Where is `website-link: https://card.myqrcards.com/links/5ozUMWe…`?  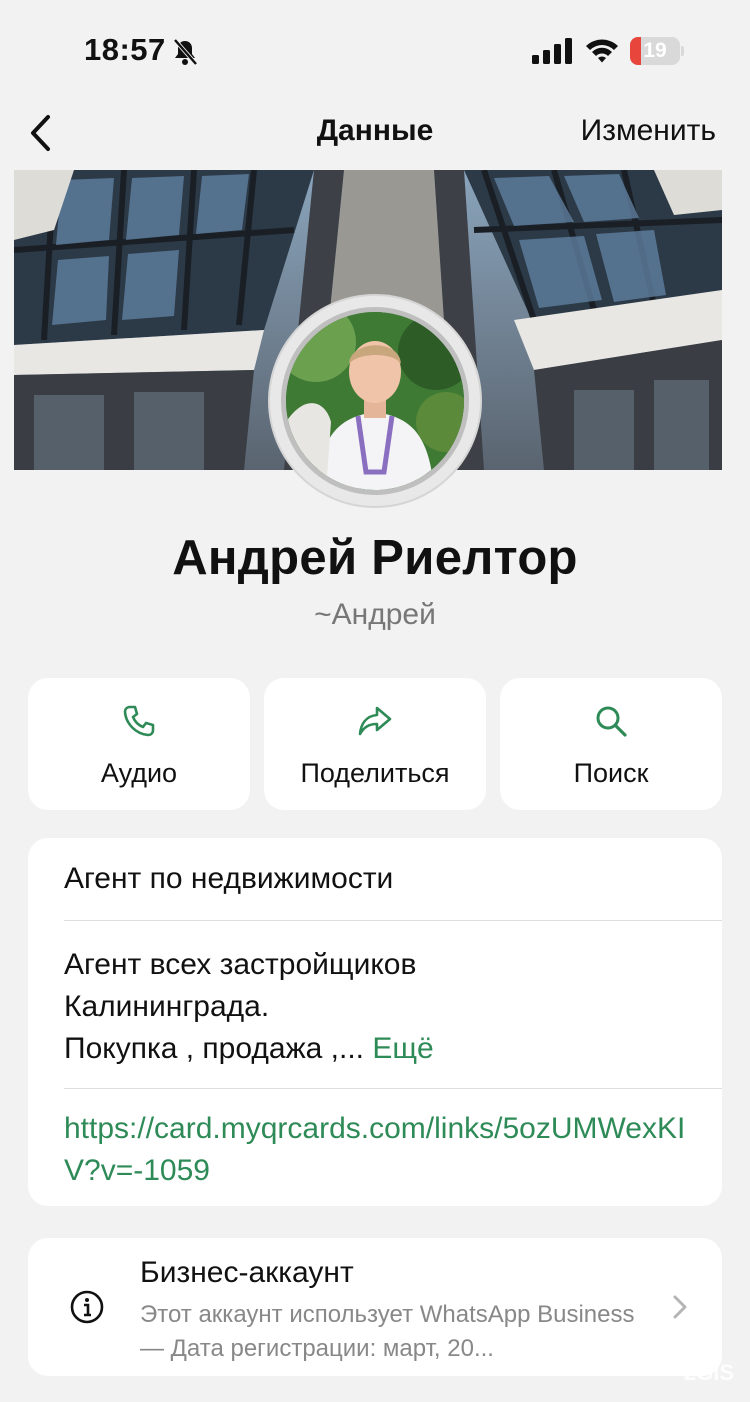
website-link: https://card.myqrcards.com/links/5ozUMWe… is located at coordinates (384, 1150).